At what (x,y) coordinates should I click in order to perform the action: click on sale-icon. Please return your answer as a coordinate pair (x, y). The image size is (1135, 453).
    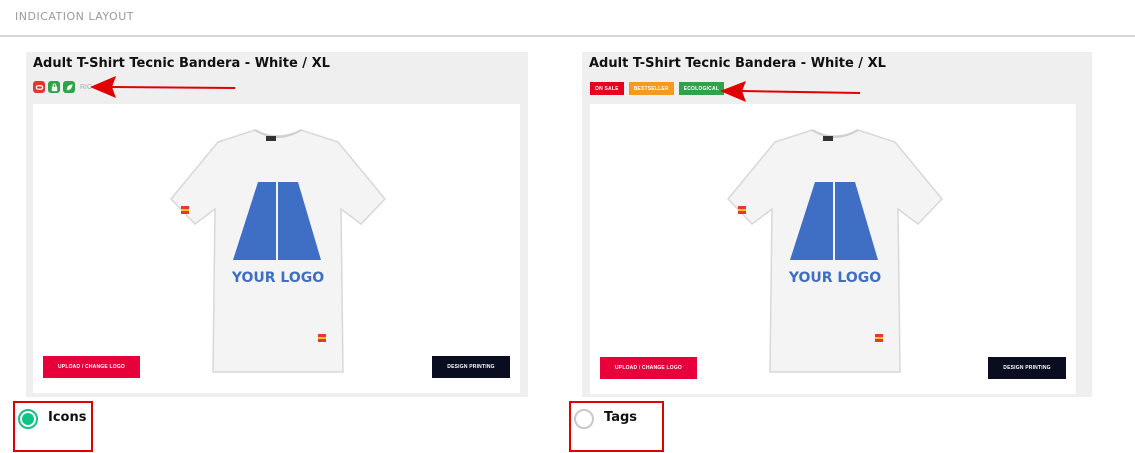
    Looking at the image, I should click on (39, 87).